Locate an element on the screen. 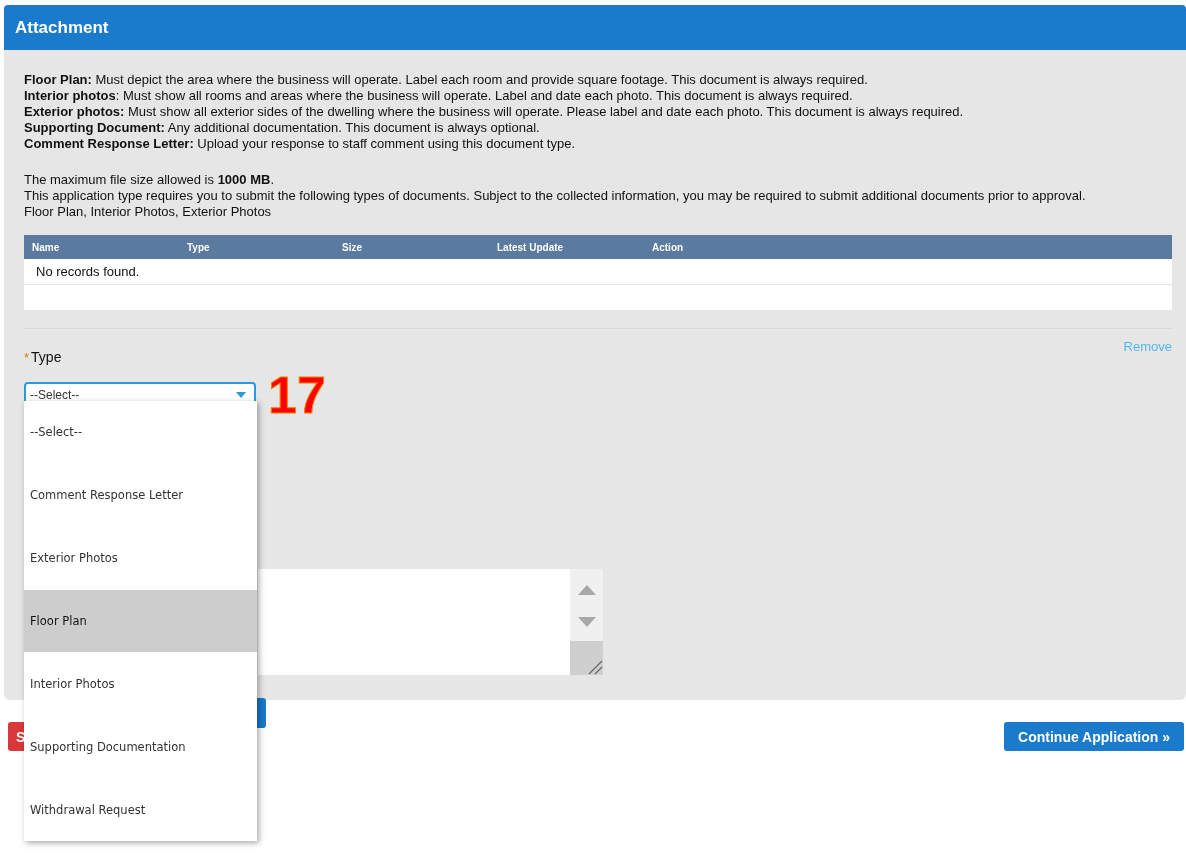 This screenshot has height=858, width=1186. resize-grip-icon is located at coordinates (595, 667).